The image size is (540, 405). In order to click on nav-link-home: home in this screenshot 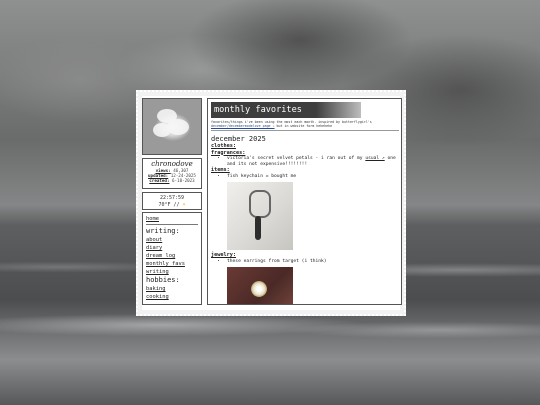, I will do `click(172, 220)`.